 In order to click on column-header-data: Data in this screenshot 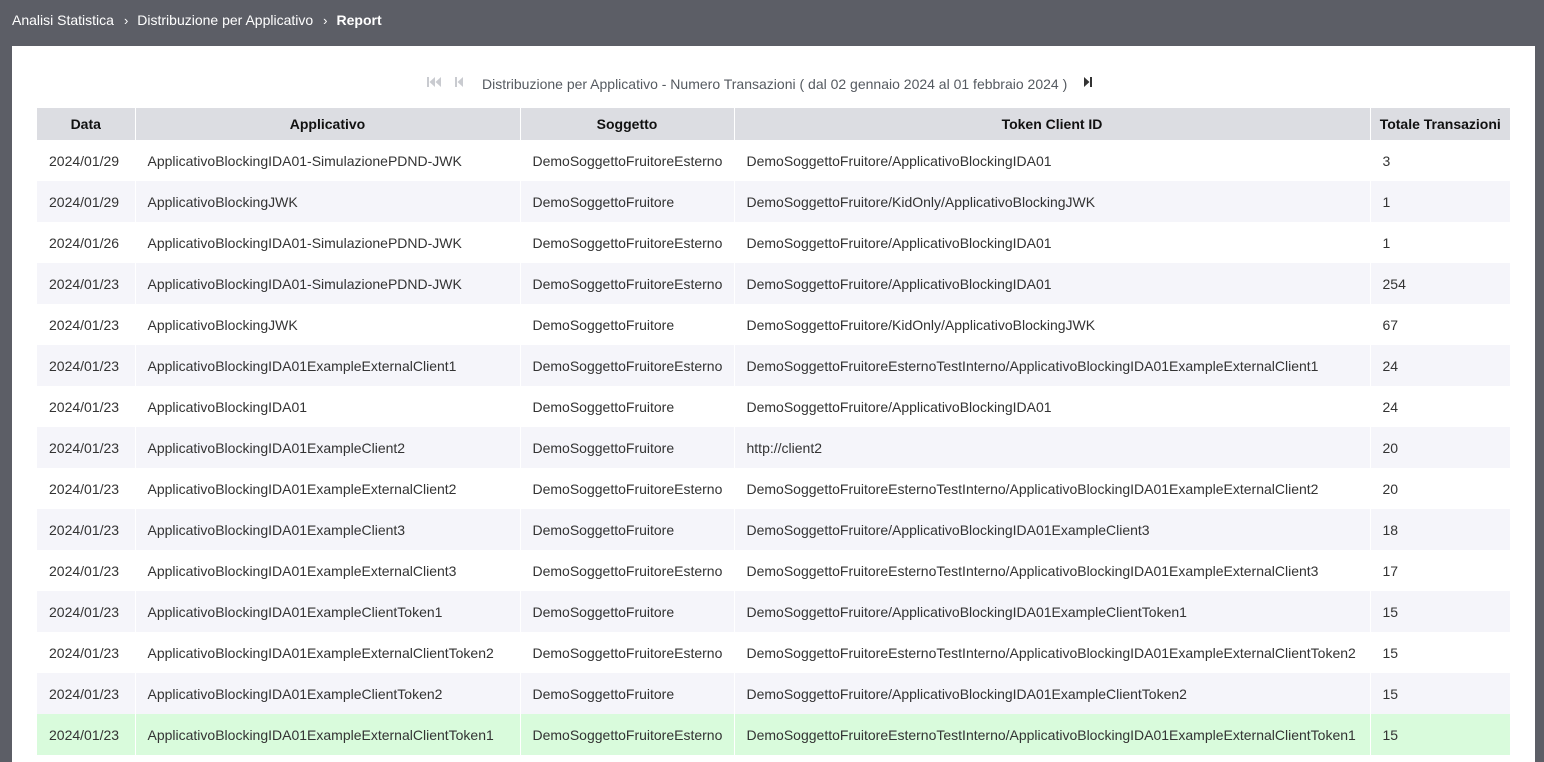, I will do `click(86, 124)`.